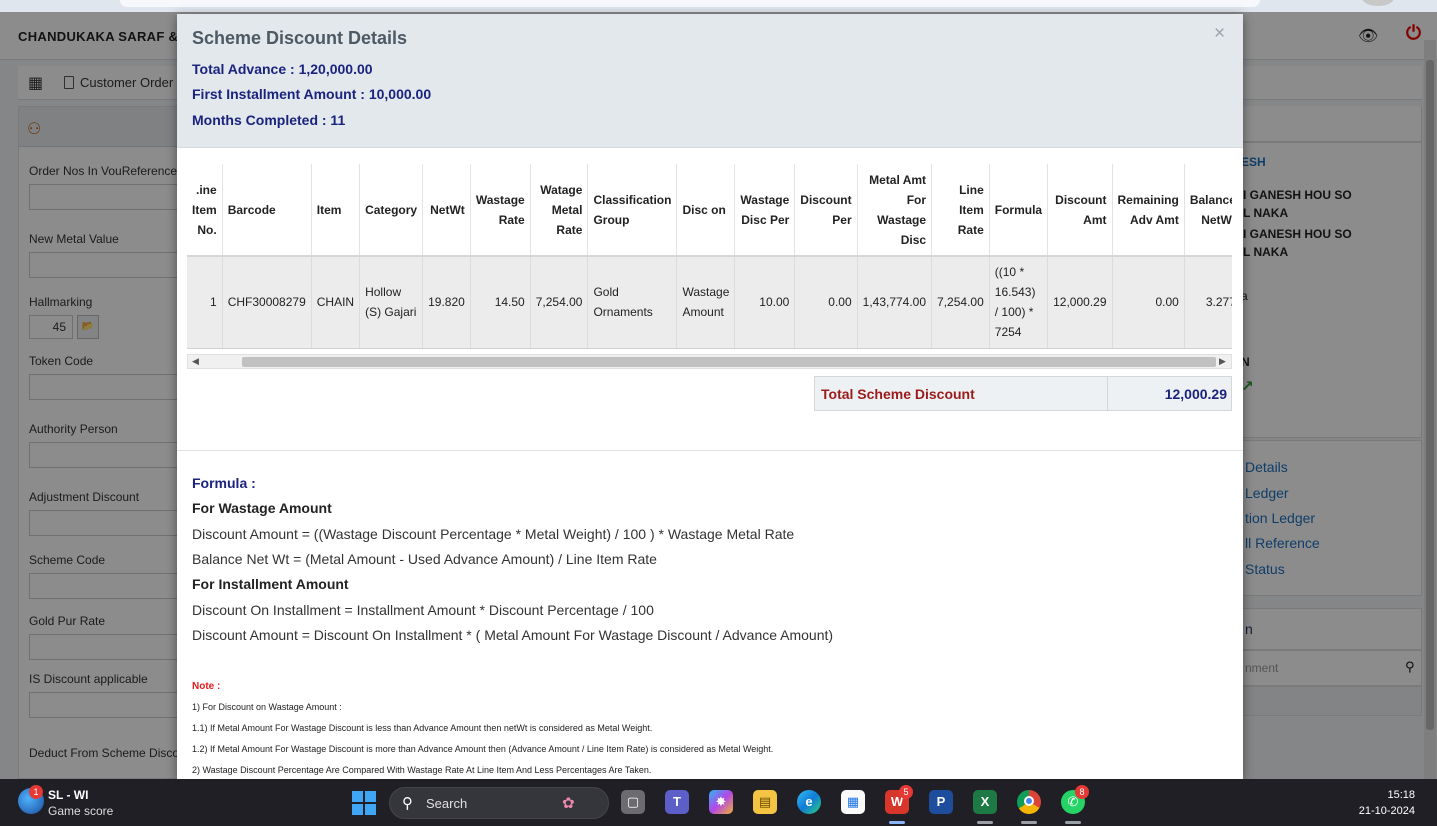  Describe the element at coordinates (853, 802) in the screenshot. I see `store-icon: ▦` at that location.